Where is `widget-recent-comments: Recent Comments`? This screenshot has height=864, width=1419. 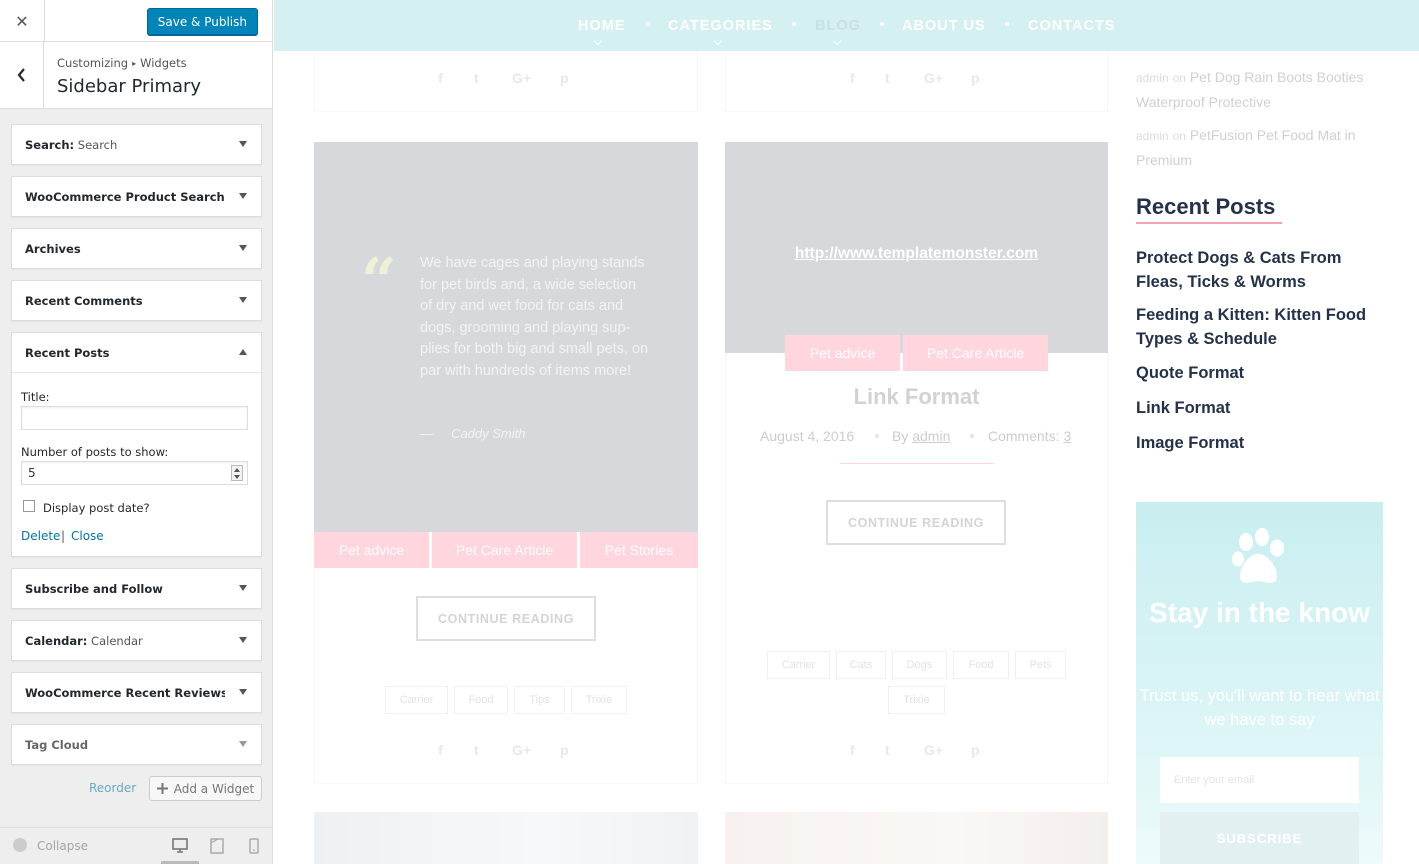
widget-recent-comments: Recent Comments is located at coordinates (136, 300).